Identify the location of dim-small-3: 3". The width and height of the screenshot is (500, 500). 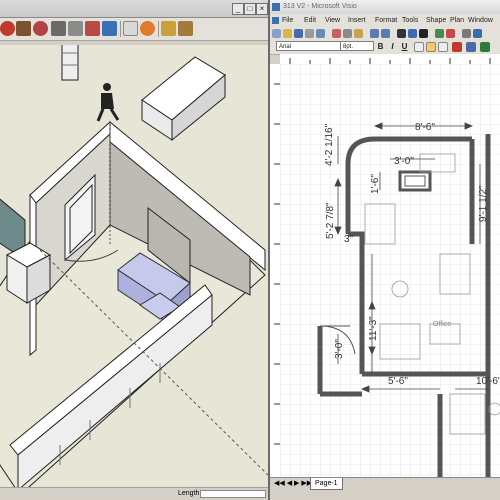
(349, 239).